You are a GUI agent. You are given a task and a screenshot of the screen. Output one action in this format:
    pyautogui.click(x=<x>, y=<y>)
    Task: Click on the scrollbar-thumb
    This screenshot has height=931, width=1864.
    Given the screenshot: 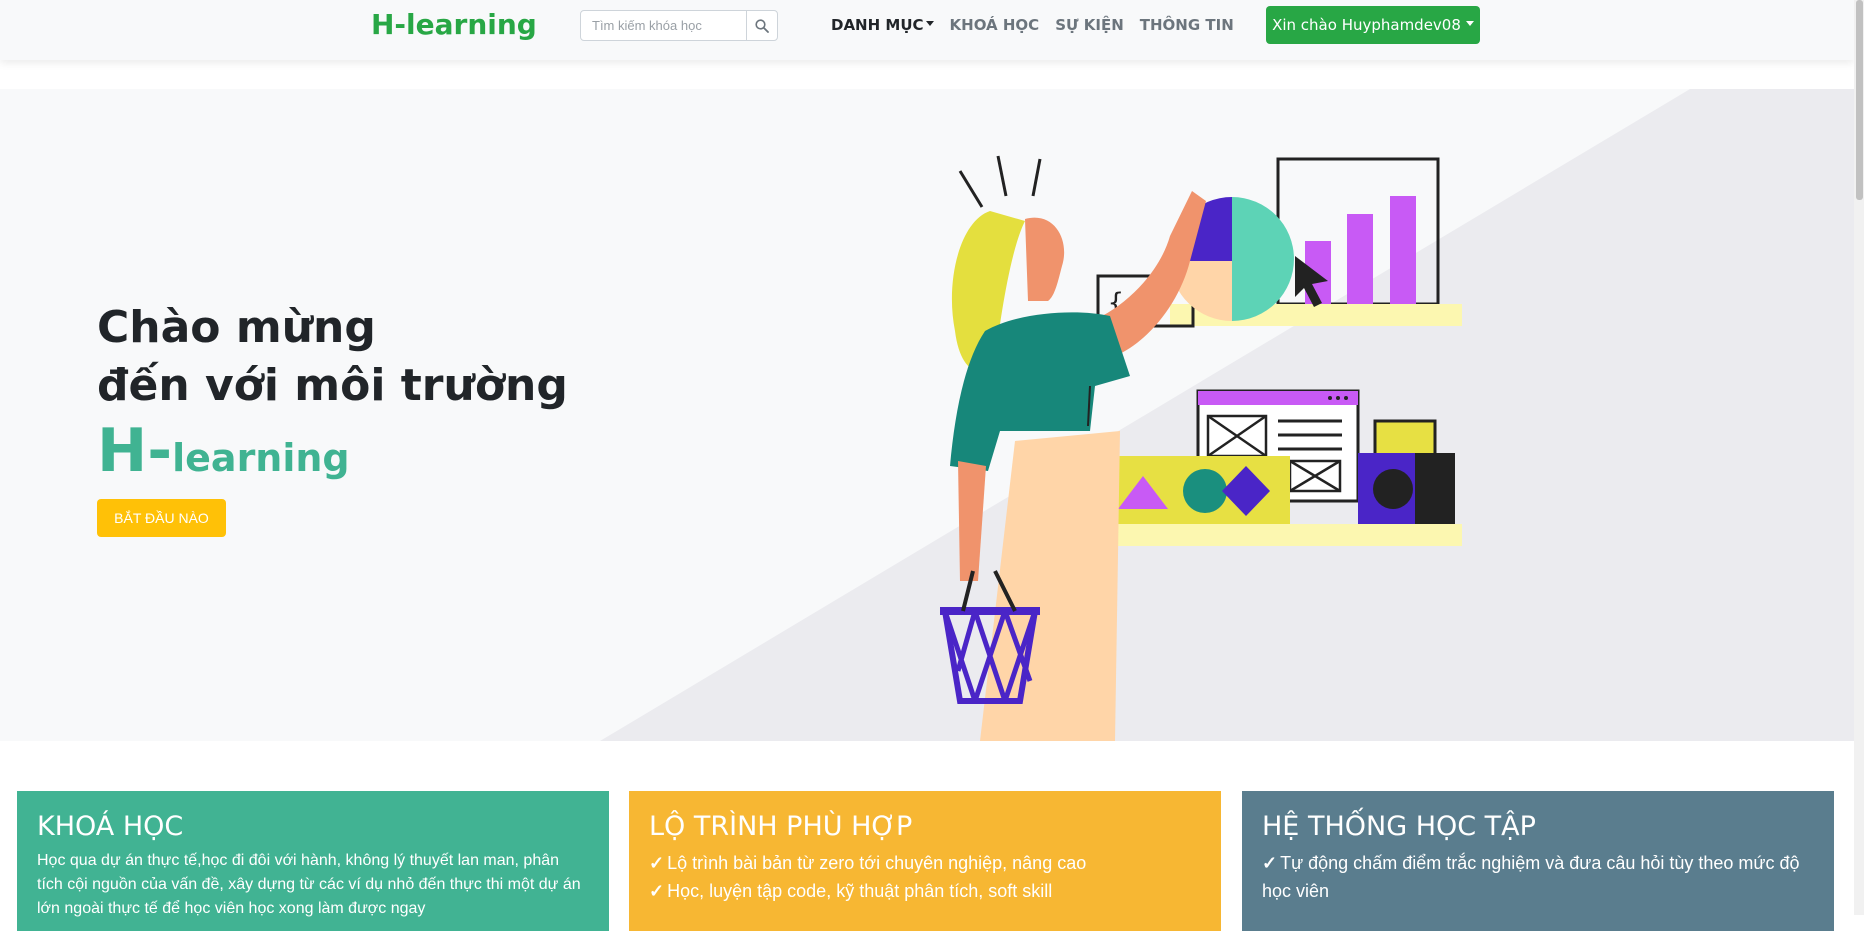 What is the action you would take?
    pyautogui.click(x=1859, y=100)
    